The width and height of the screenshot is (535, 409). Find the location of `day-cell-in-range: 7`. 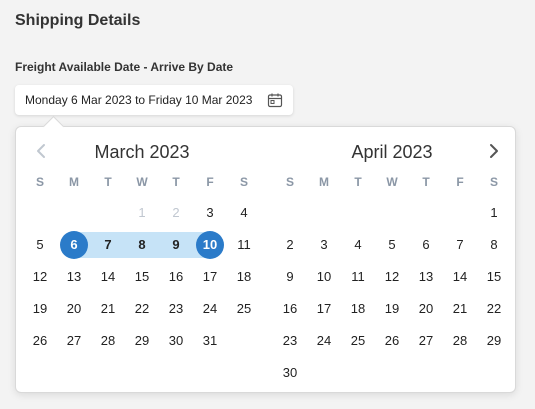

day-cell-in-range: 7 is located at coordinates (108, 245).